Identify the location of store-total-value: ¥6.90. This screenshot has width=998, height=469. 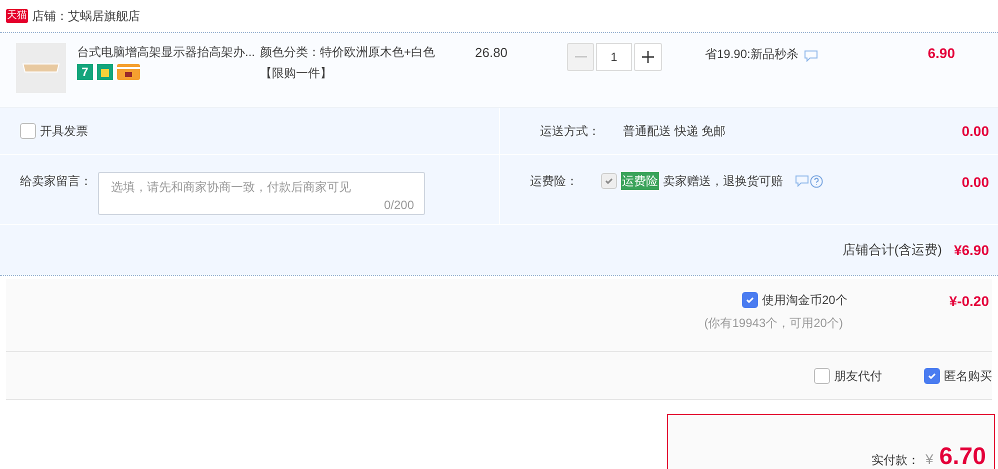
(971, 250).